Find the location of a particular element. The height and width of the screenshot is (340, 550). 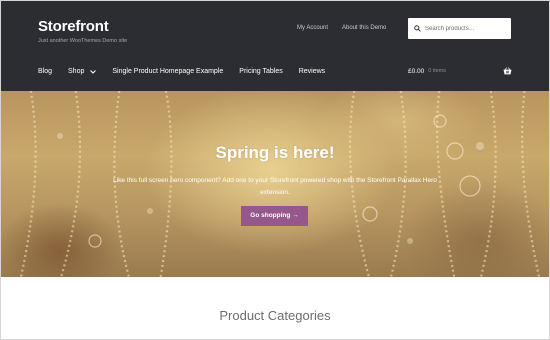

search-icon is located at coordinates (417, 28).